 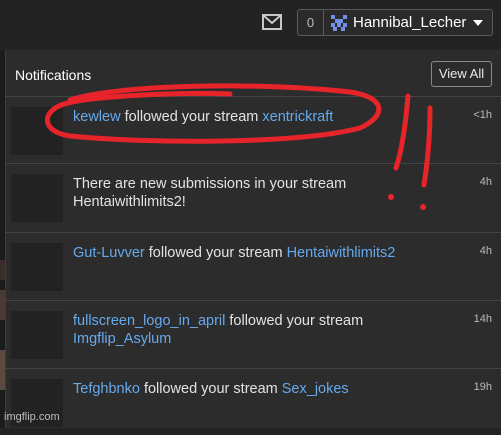 What do you see at coordinates (297, 117) in the screenshot?
I see `notification-link: xentrickraft` at bounding box center [297, 117].